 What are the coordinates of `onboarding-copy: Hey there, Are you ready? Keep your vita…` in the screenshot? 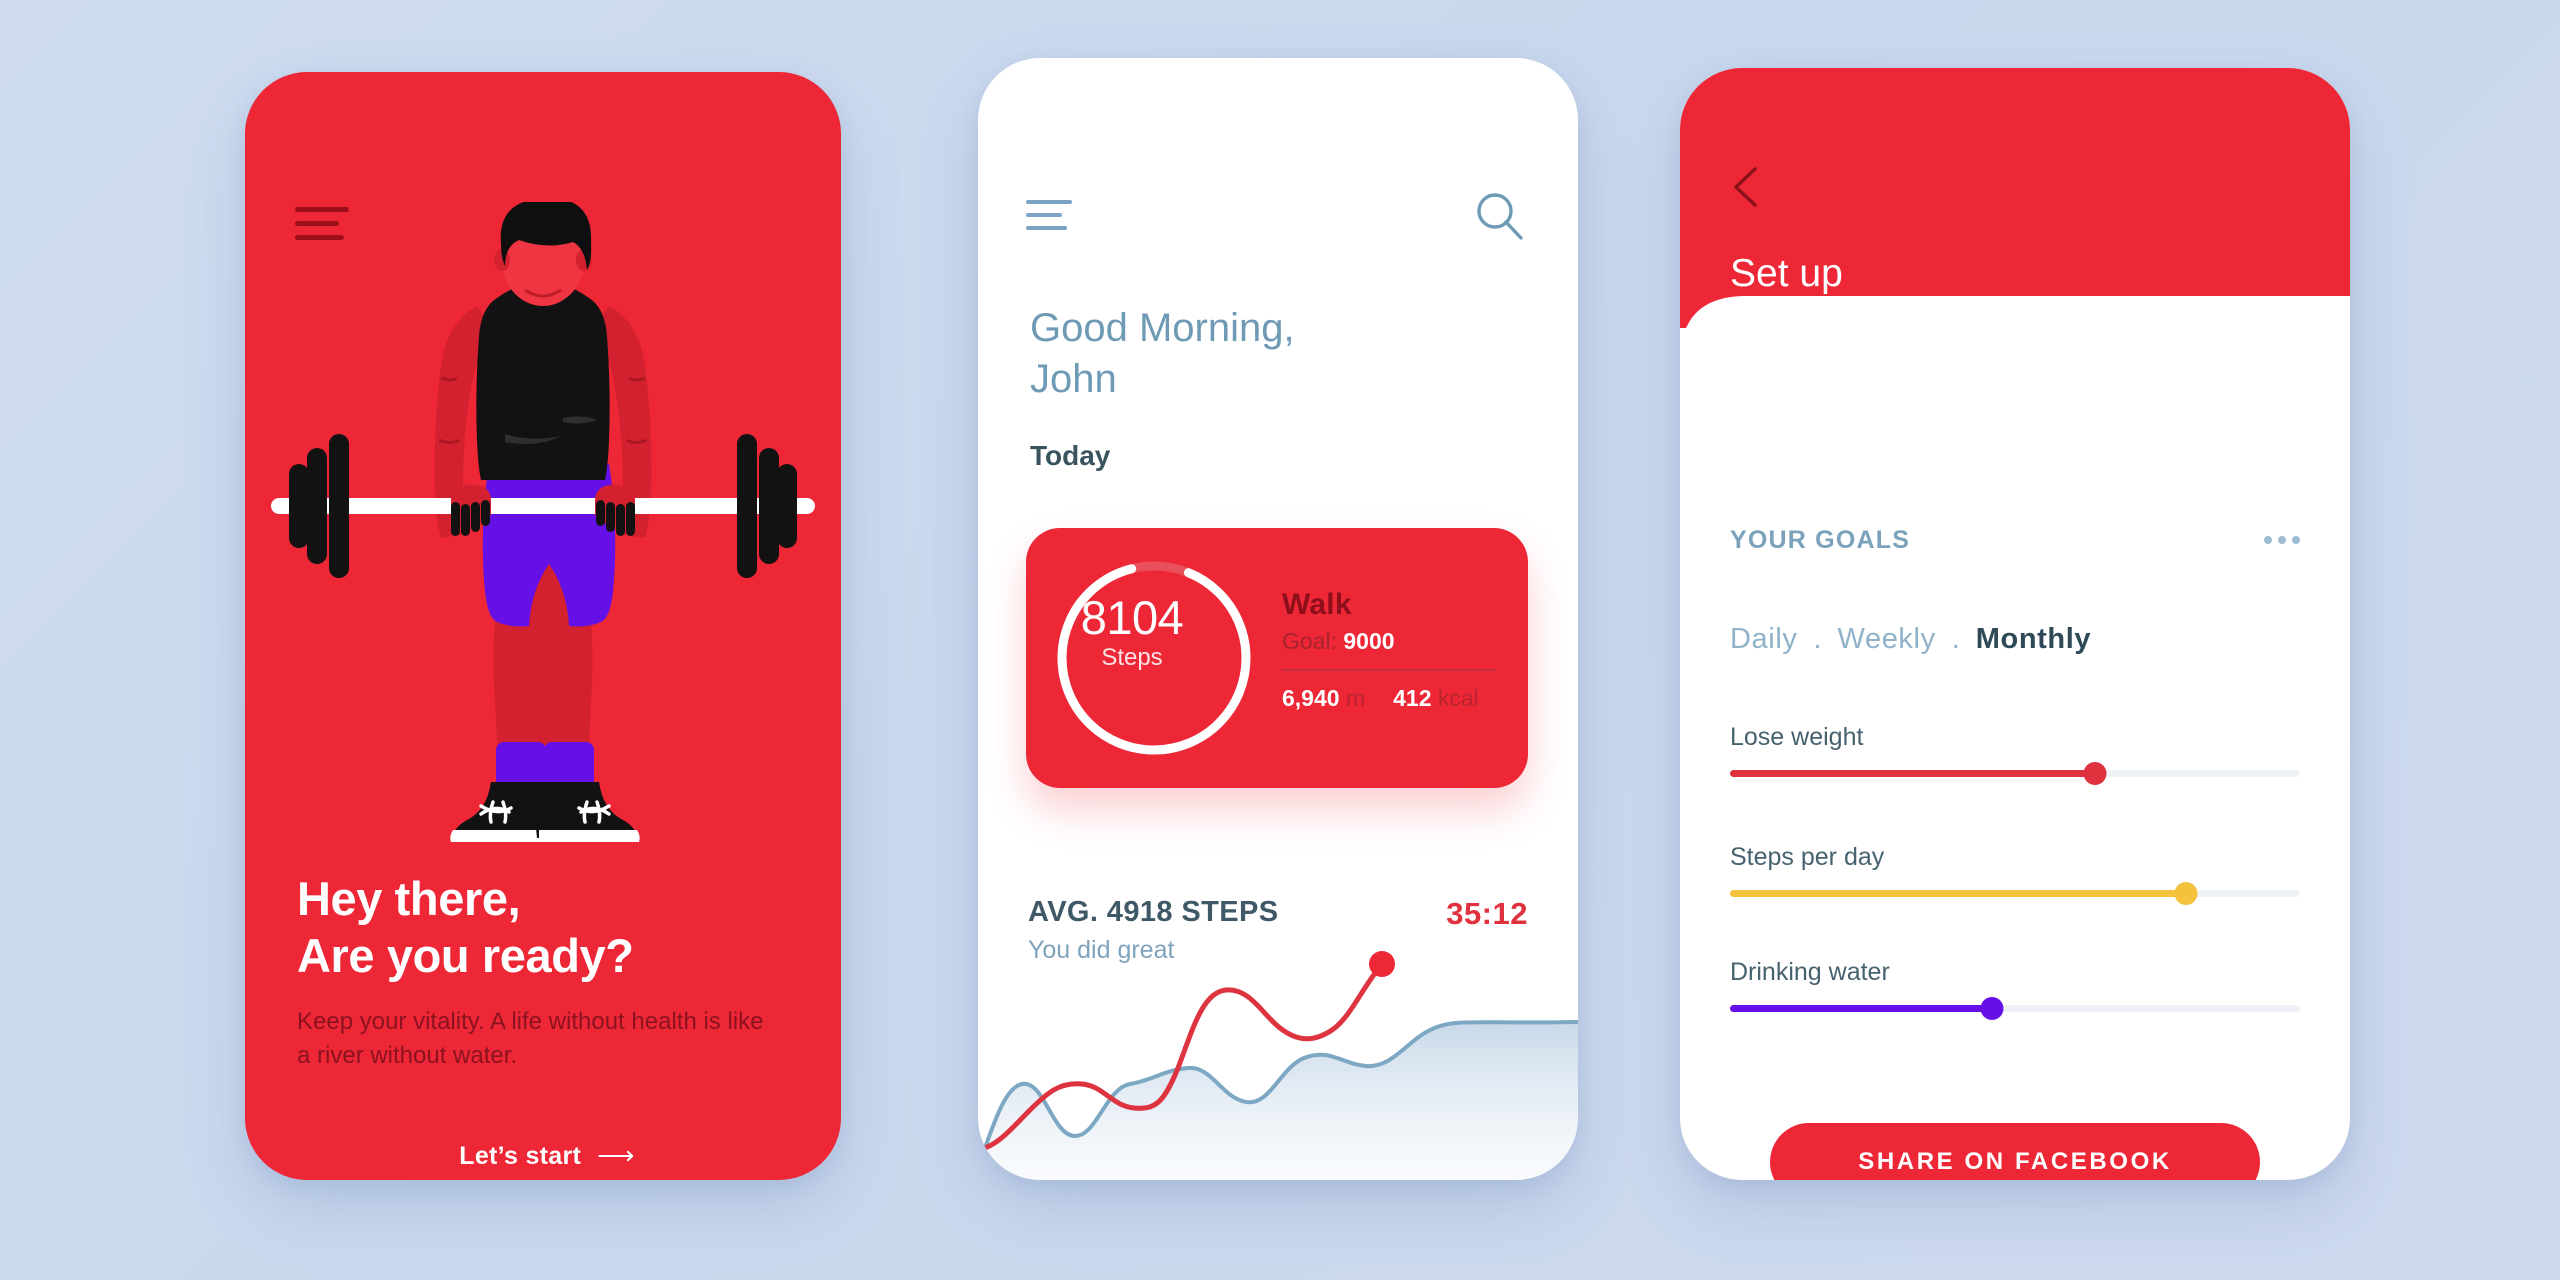 It's located at (547, 972).